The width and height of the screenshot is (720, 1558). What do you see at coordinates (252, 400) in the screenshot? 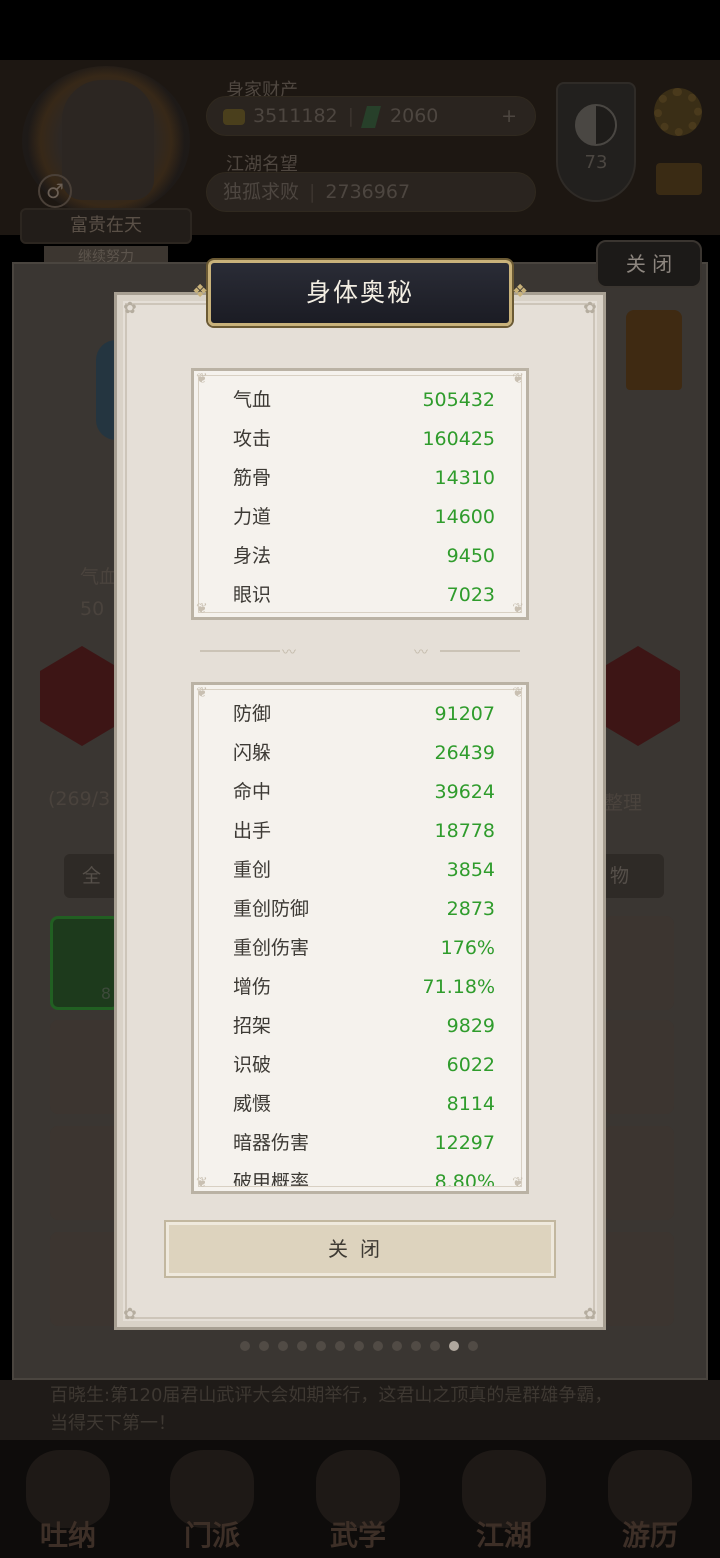
I see `stat-label: 气血` at bounding box center [252, 400].